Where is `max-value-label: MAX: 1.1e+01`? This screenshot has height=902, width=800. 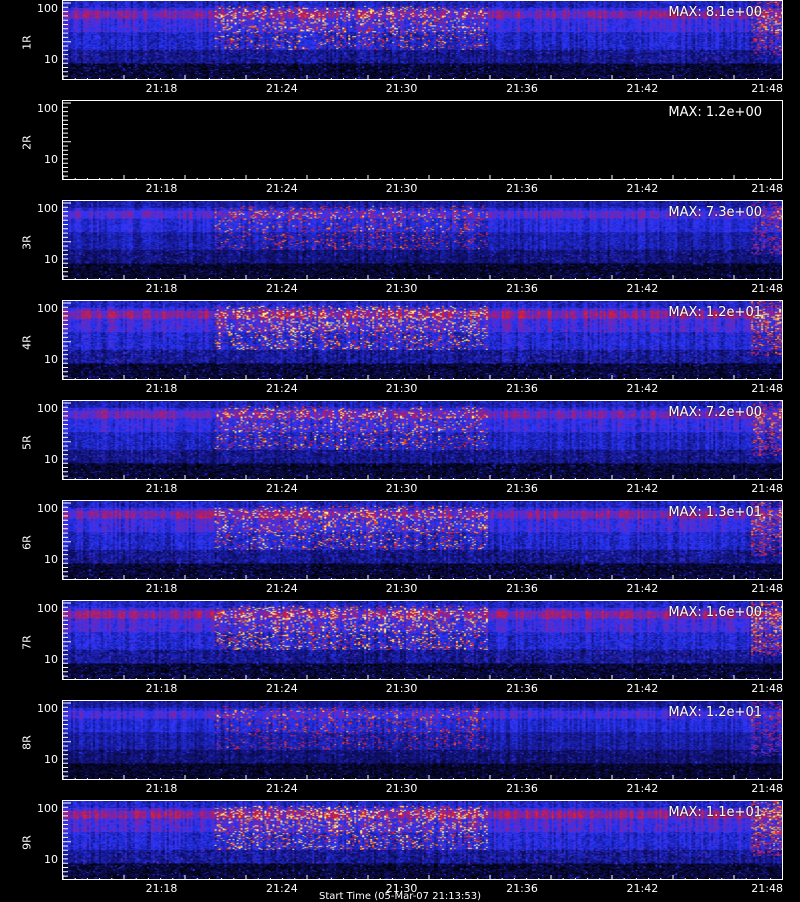 max-value-label: MAX: 1.1e+01 is located at coordinates (715, 812).